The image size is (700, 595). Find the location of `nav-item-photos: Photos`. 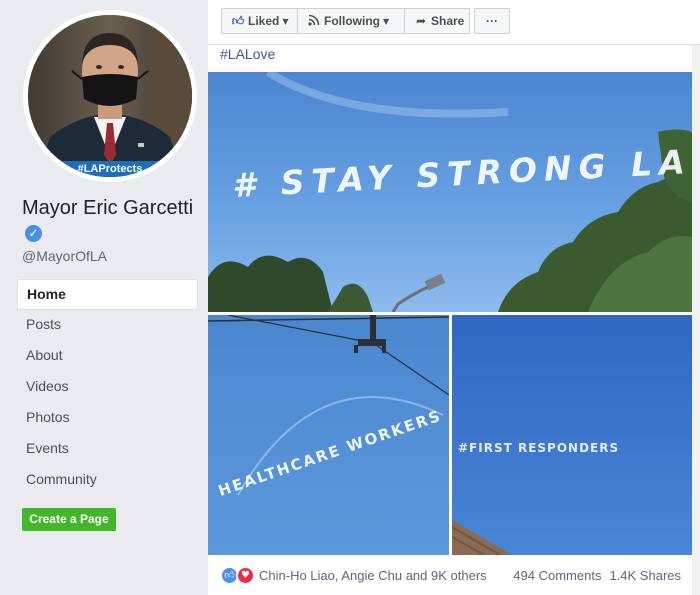

nav-item-photos: Photos is located at coordinates (107, 418).